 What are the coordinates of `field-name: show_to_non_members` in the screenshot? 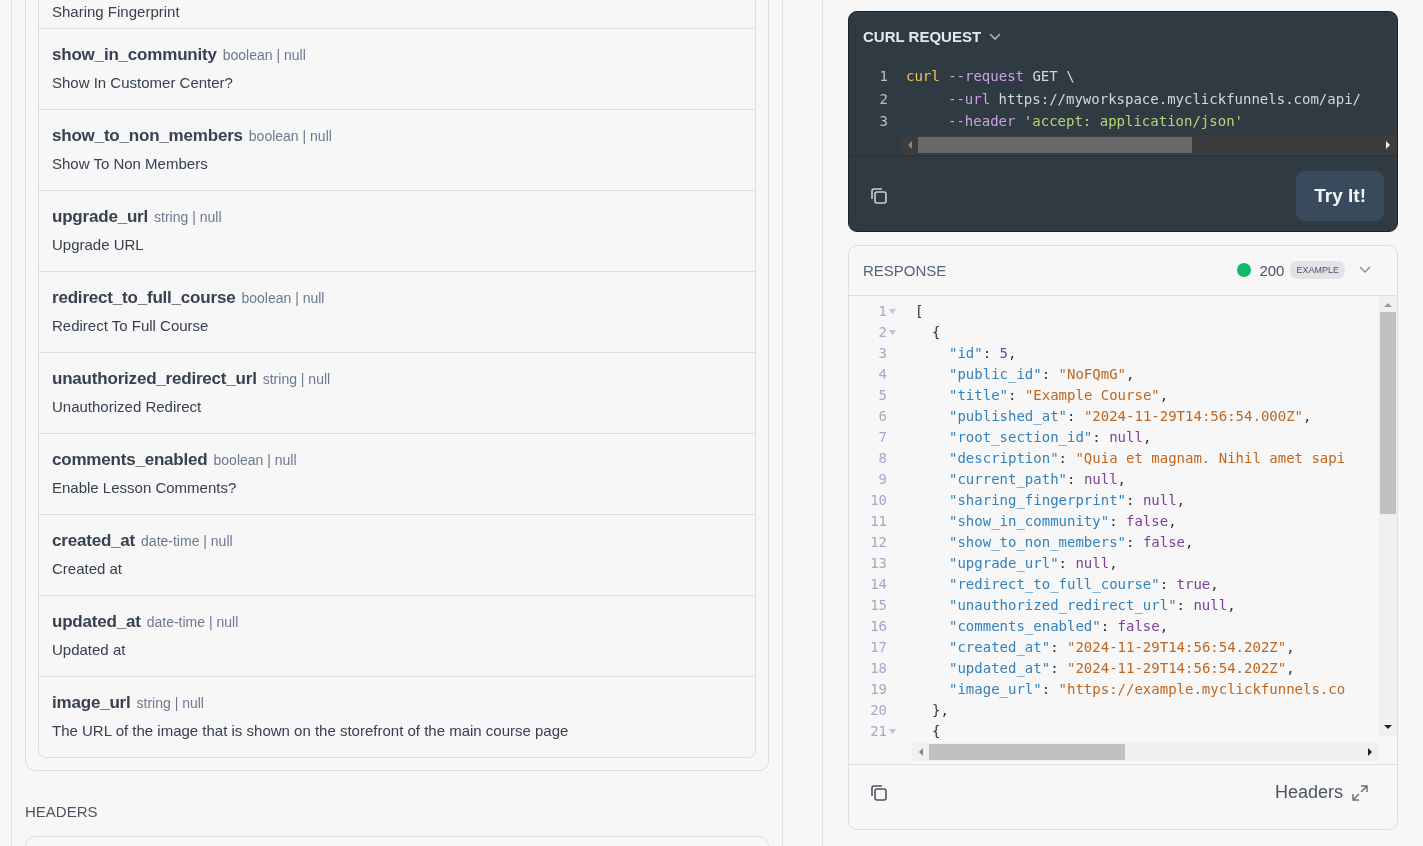 It's located at (147, 136).